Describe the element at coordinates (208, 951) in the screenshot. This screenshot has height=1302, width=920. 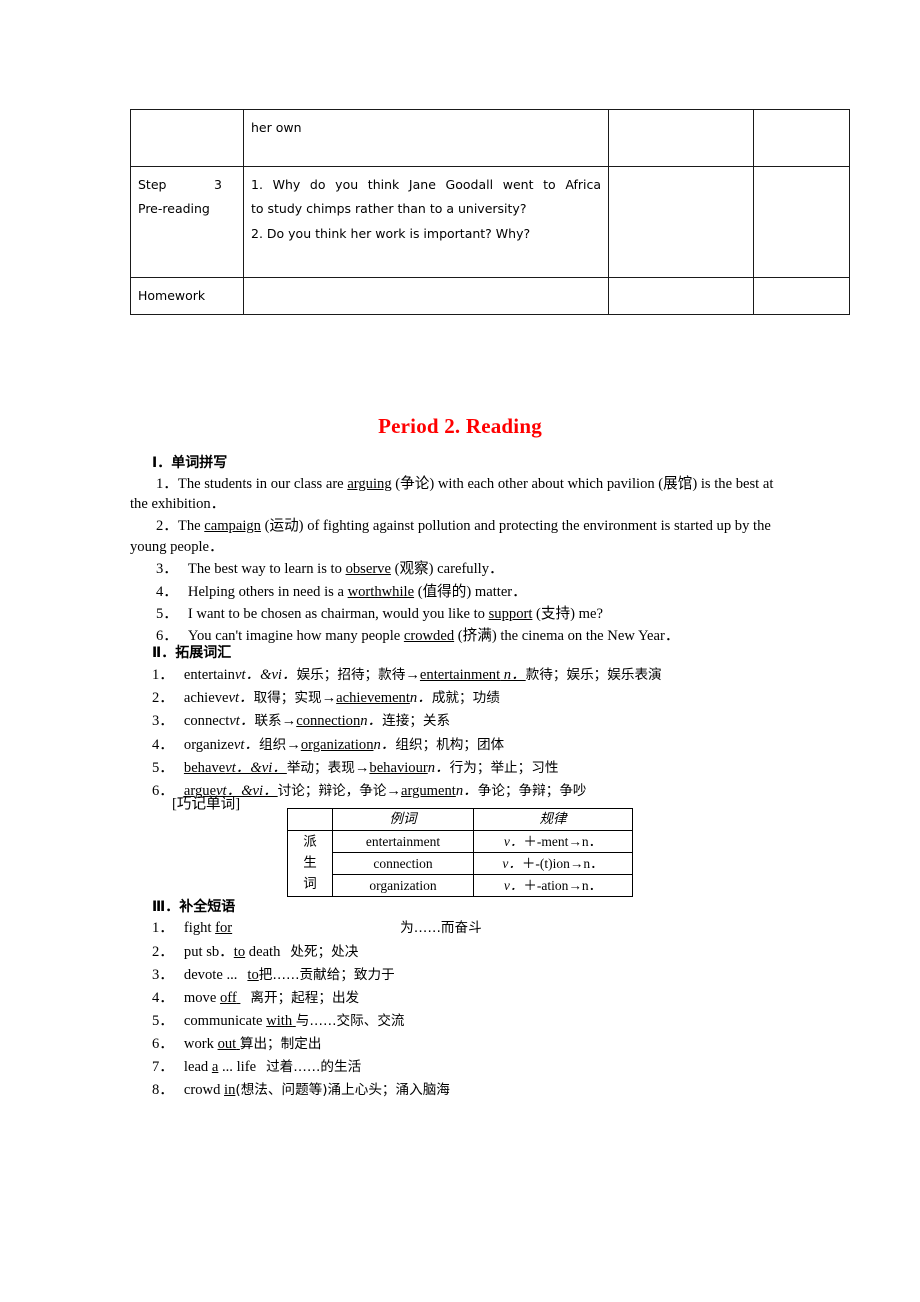
I see `phrase-pre: put sb．` at that location.